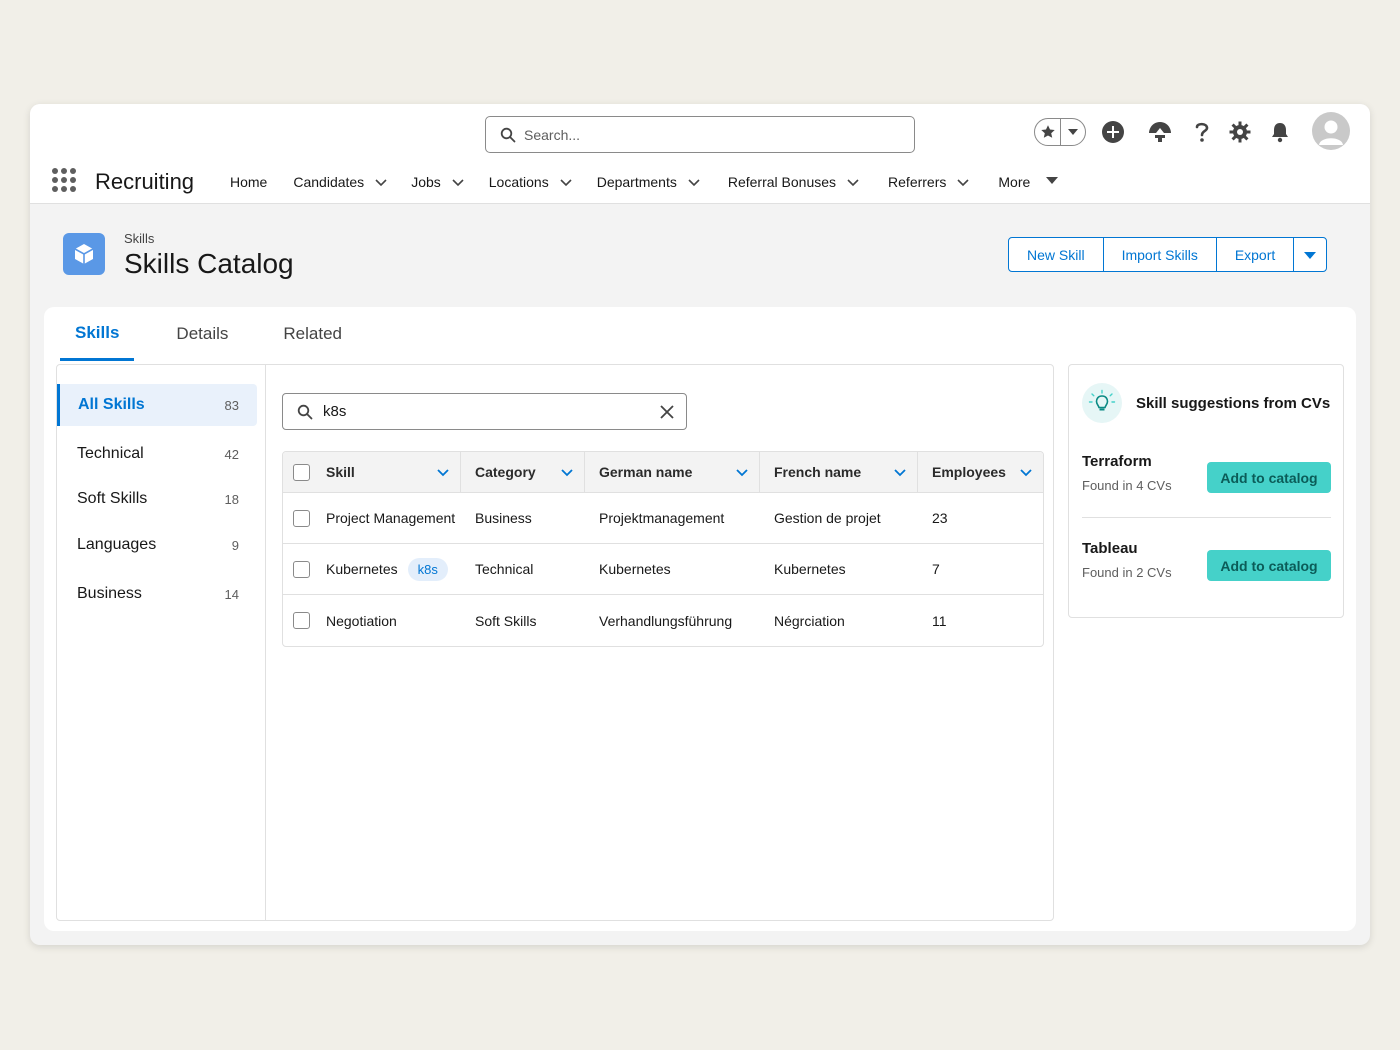 The width and height of the screenshot is (1400, 1050). What do you see at coordinates (157, 405) in the screenshot?
I see `sidebar-item-all-skills: All Skills 83` at bounding box center [157, 405].